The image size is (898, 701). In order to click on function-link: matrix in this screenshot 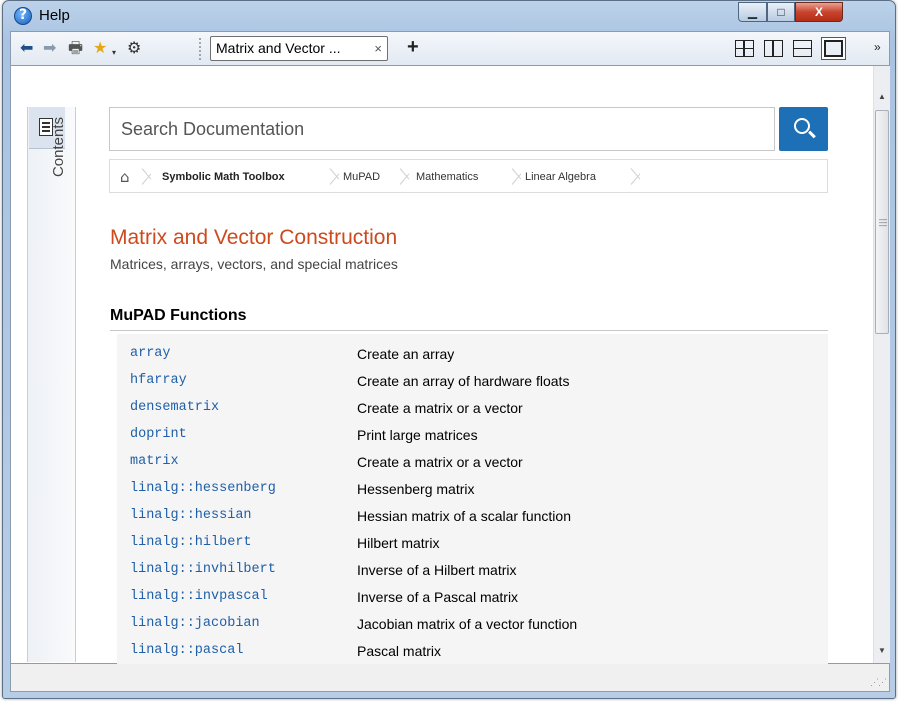, I will do `click(154, 461)`.